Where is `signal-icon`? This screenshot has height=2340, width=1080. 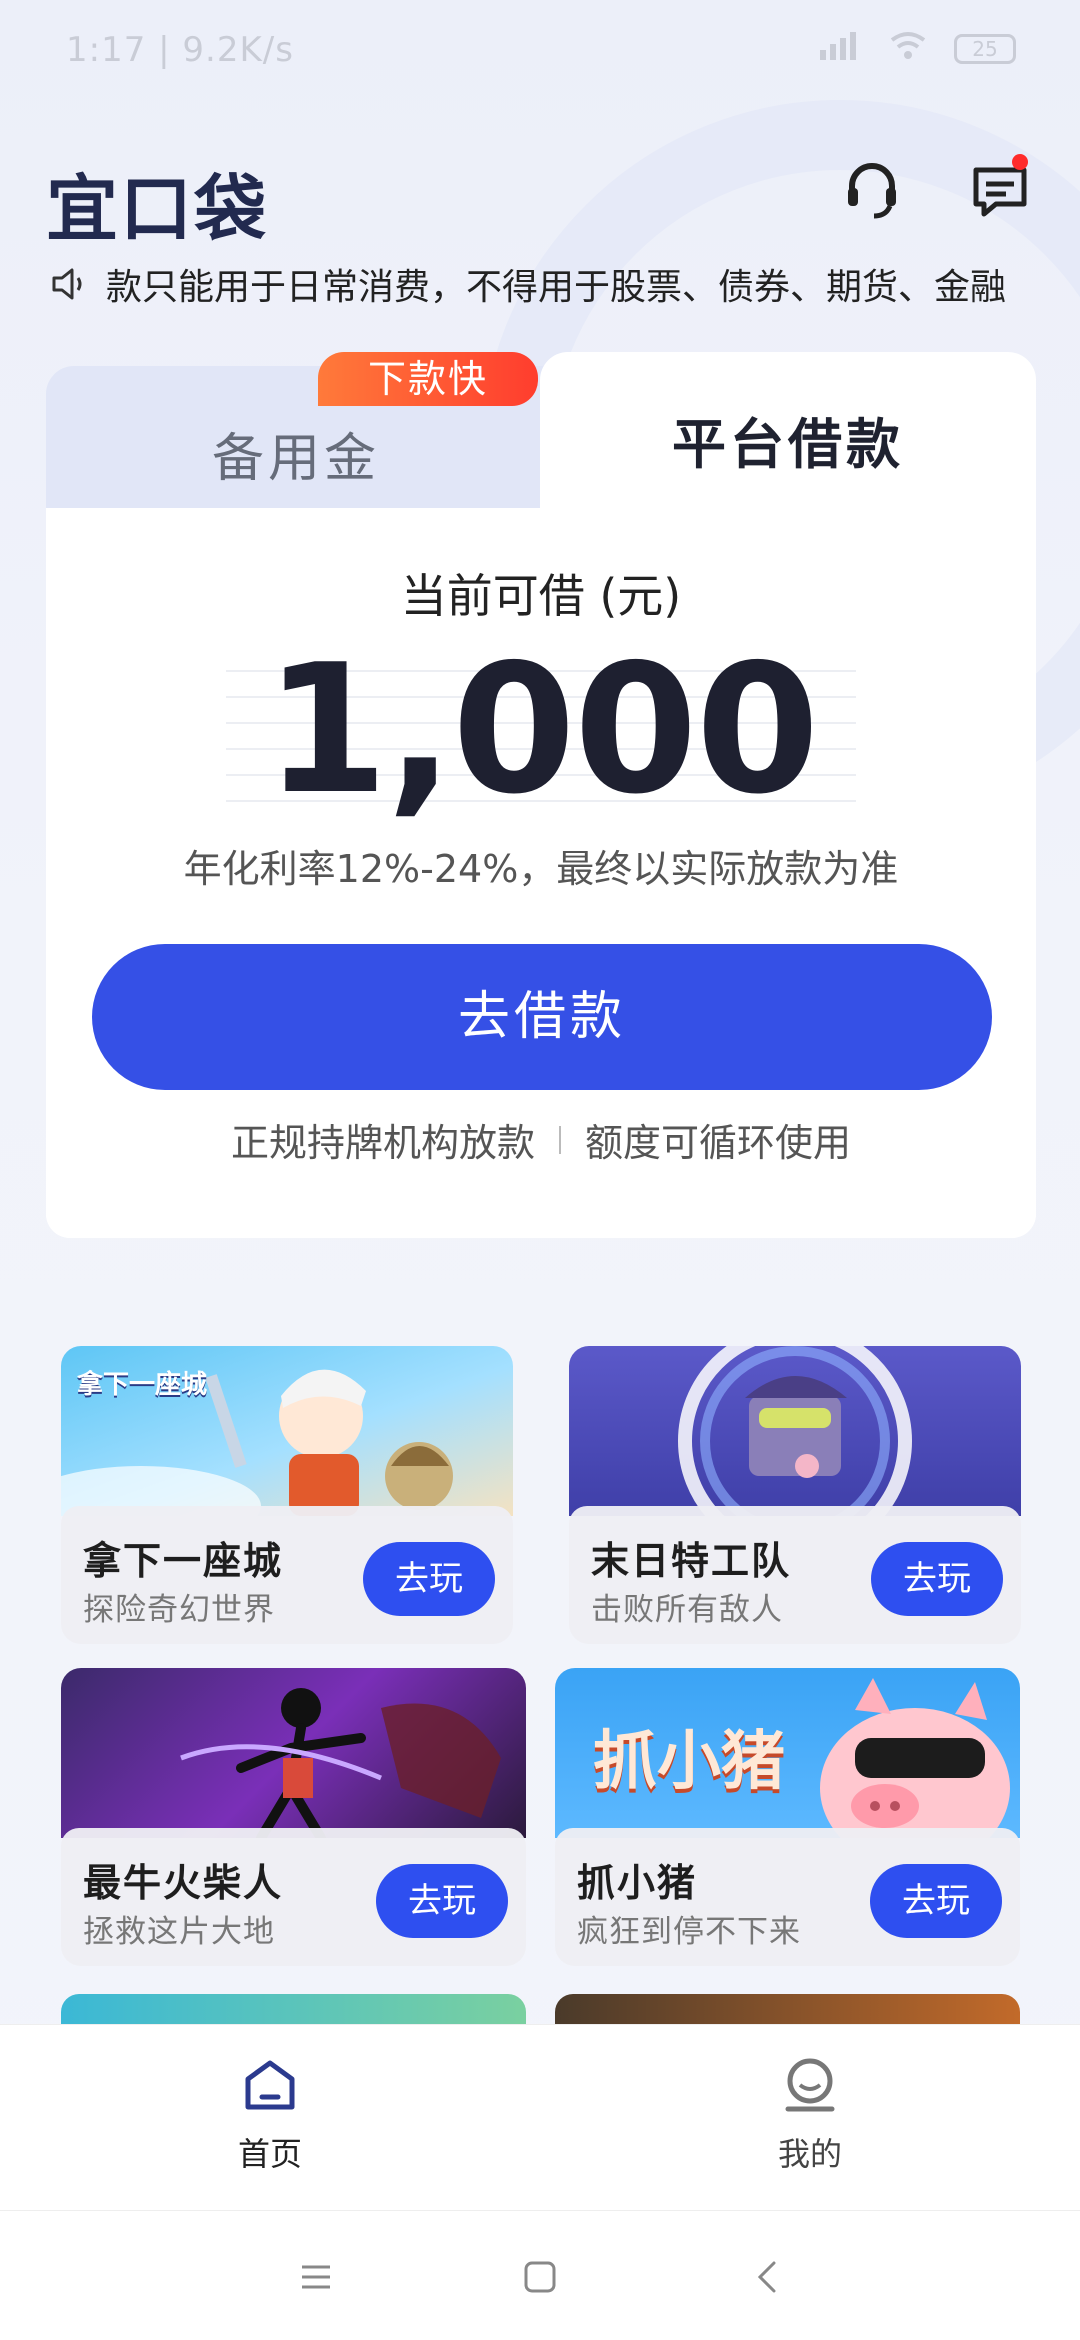 signal-icon is located at coordinates (840, 48).